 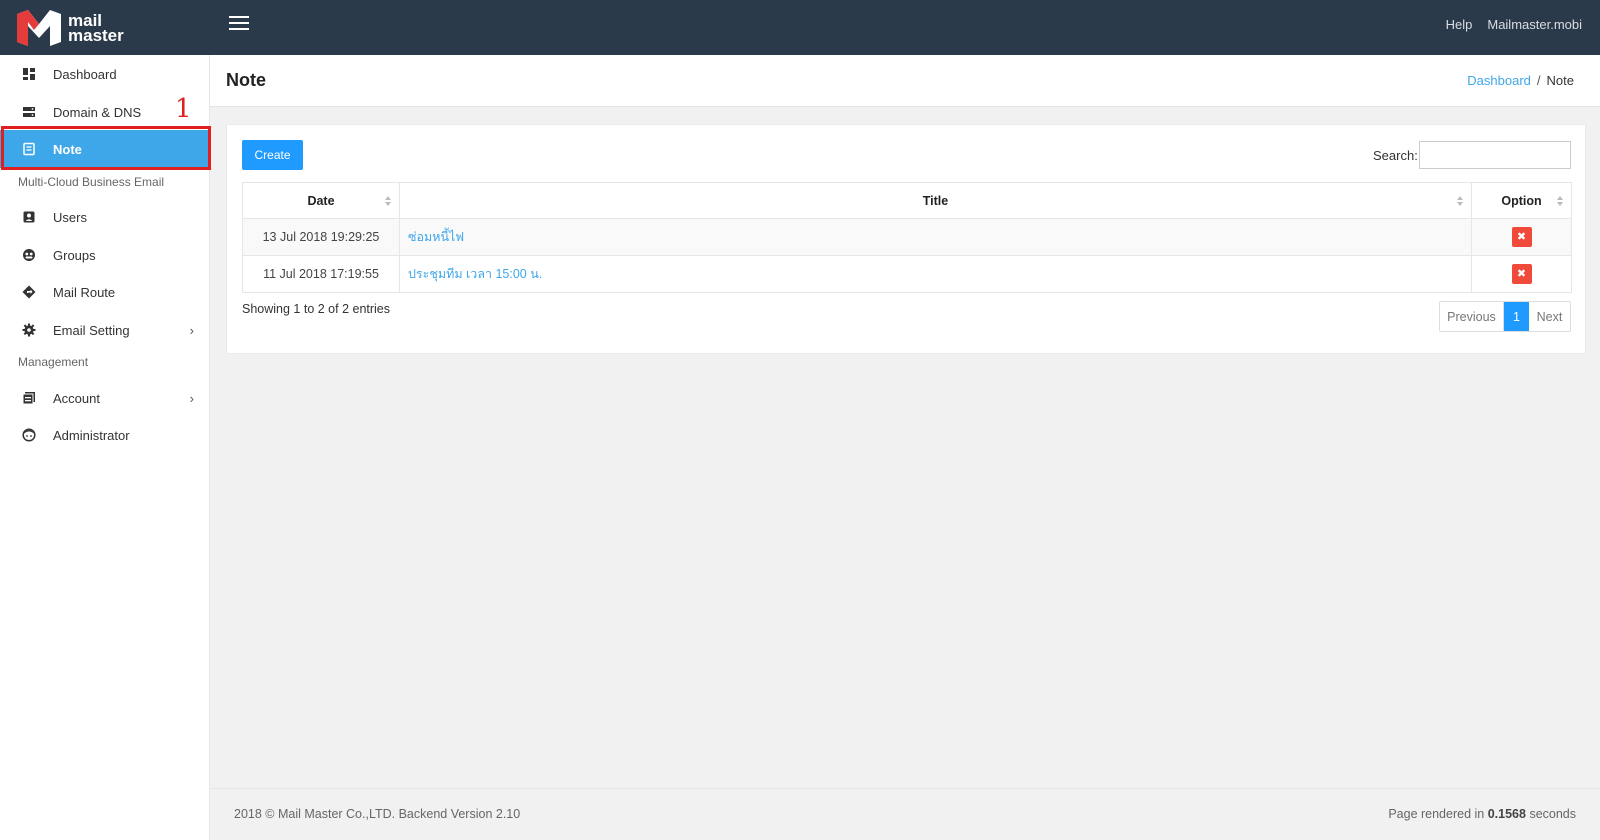 I want to click on column-header-date: Date, so click(x=321, y=200).